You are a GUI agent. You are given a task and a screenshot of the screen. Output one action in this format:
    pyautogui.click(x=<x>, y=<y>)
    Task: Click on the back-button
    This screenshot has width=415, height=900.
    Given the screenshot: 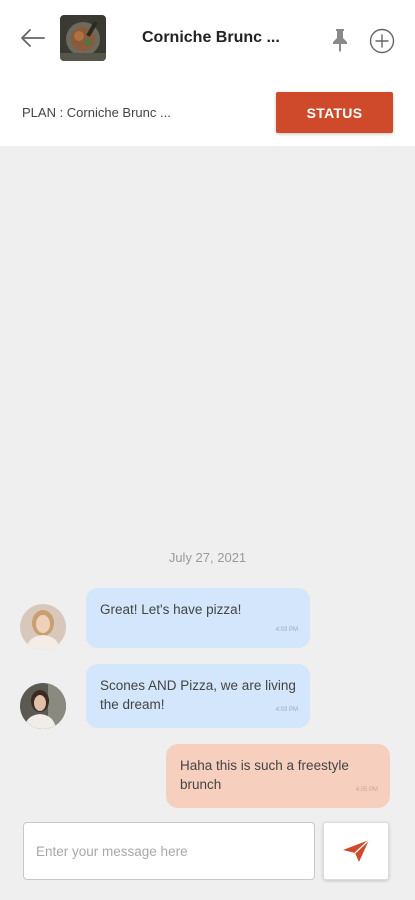 What is the action you would take?
    pyautogui.click(x=32, y=38)
    